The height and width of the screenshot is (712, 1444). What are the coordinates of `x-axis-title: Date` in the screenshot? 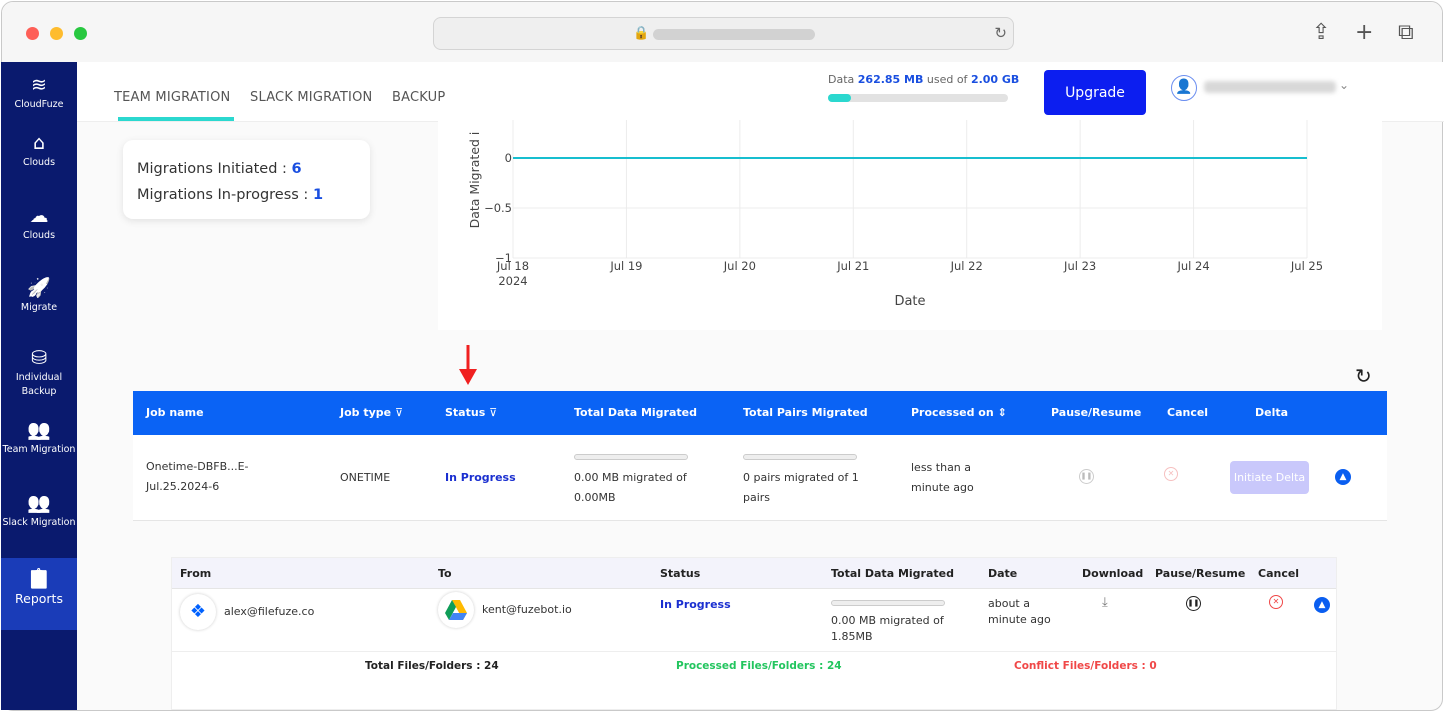 It's located at (909, 301).